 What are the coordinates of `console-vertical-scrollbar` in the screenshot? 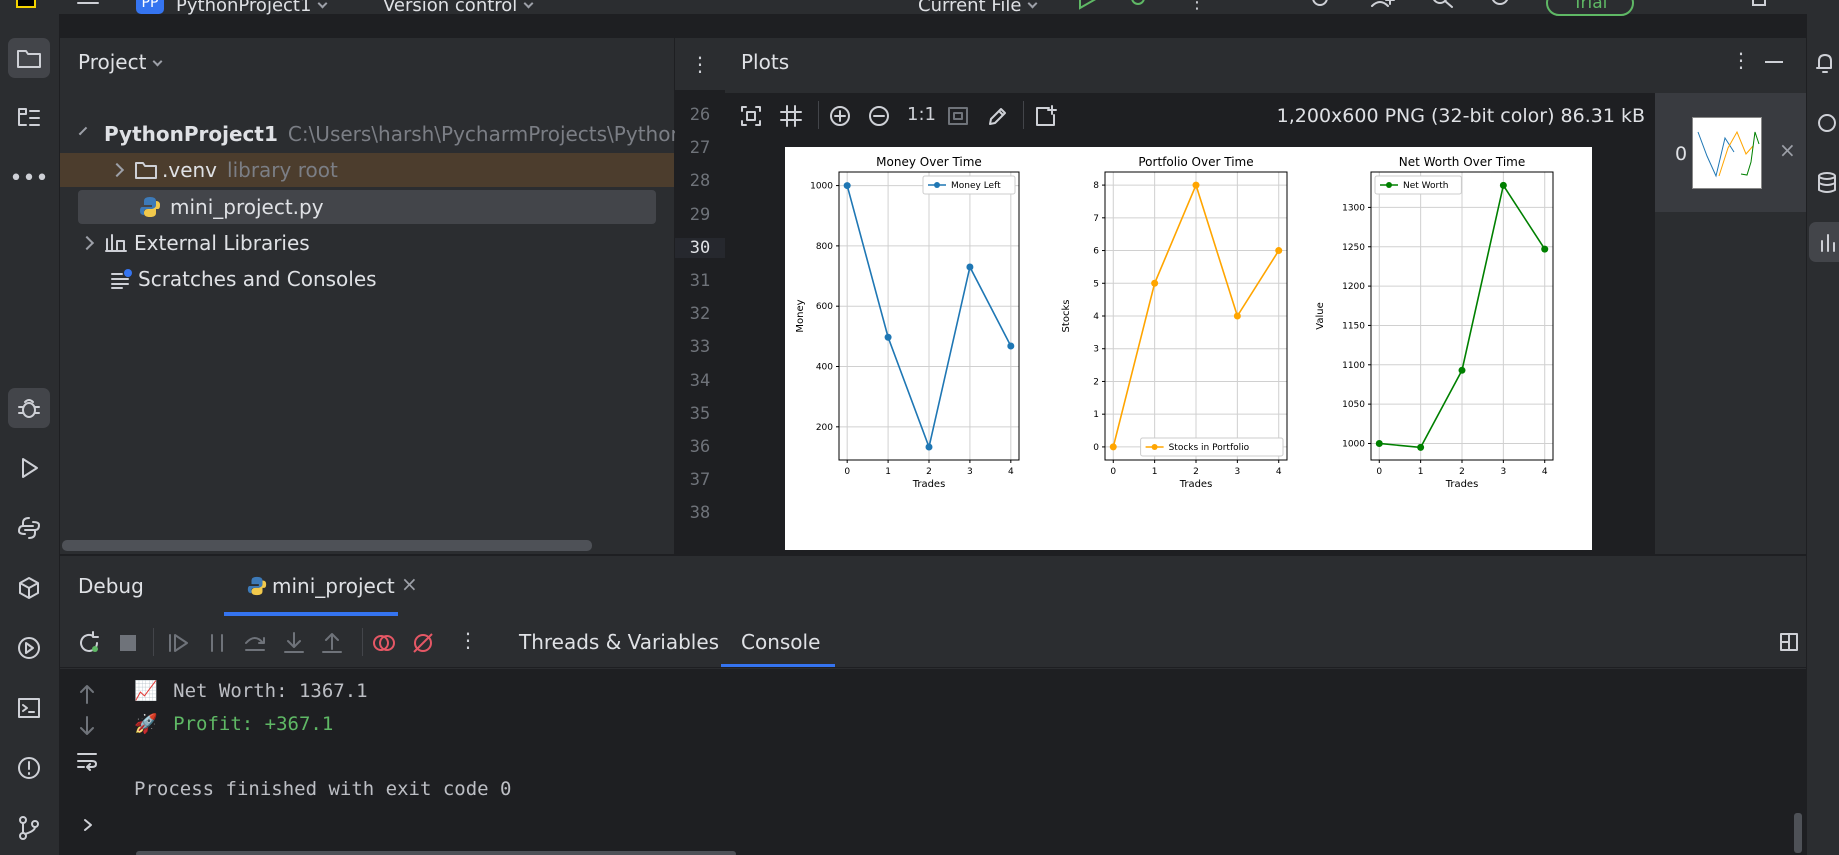 It's located at (1798, 833).